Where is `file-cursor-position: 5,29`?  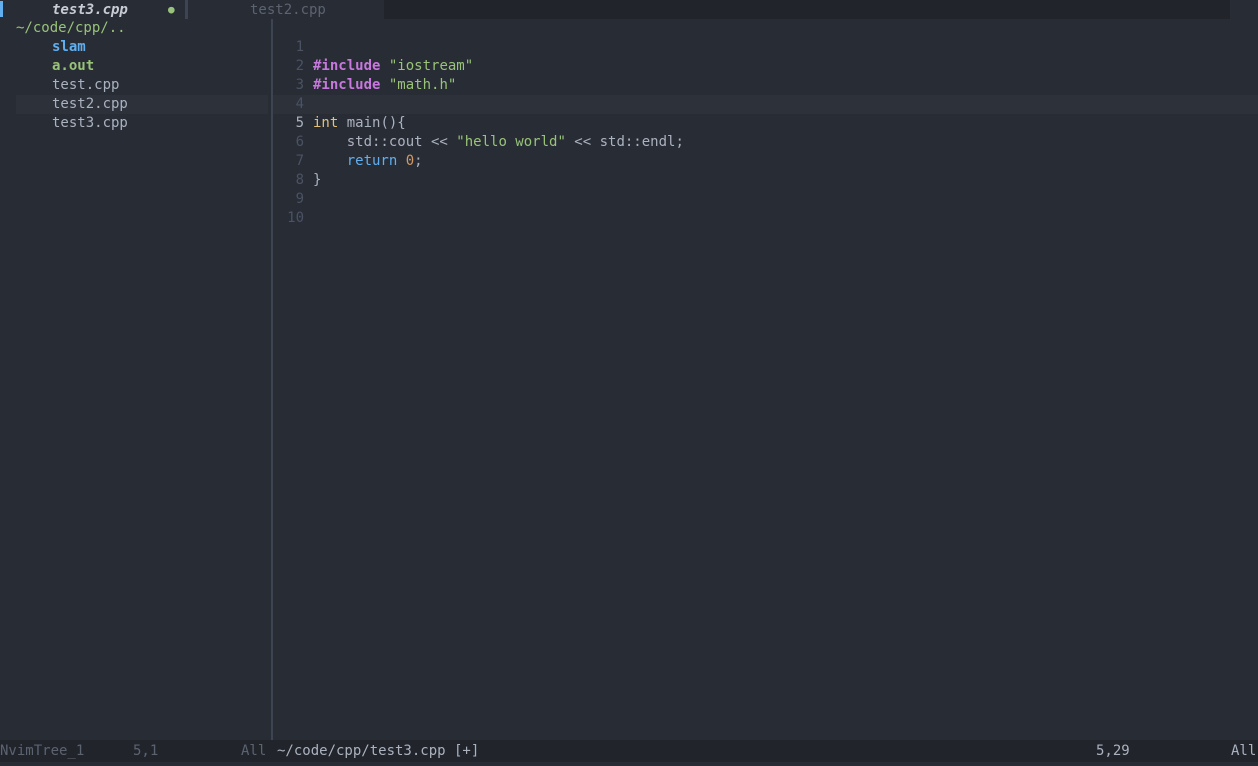 file-cursor-position: 5,29 is located at coordinates (1113, 751).